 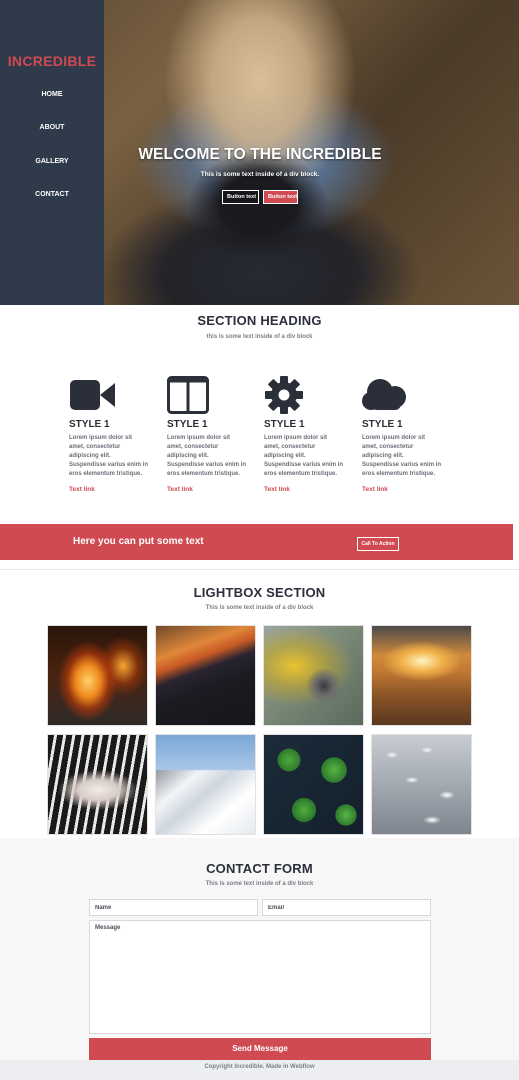 I want to click on footer: Copyright Incredible. Made in Webflow, so click(x=259, y=1070).